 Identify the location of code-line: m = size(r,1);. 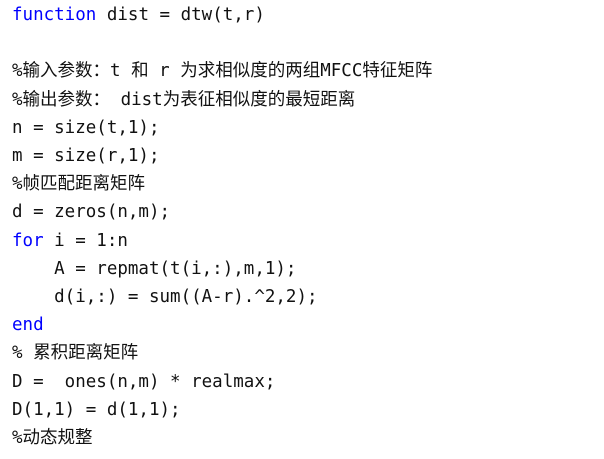
(86, 156).